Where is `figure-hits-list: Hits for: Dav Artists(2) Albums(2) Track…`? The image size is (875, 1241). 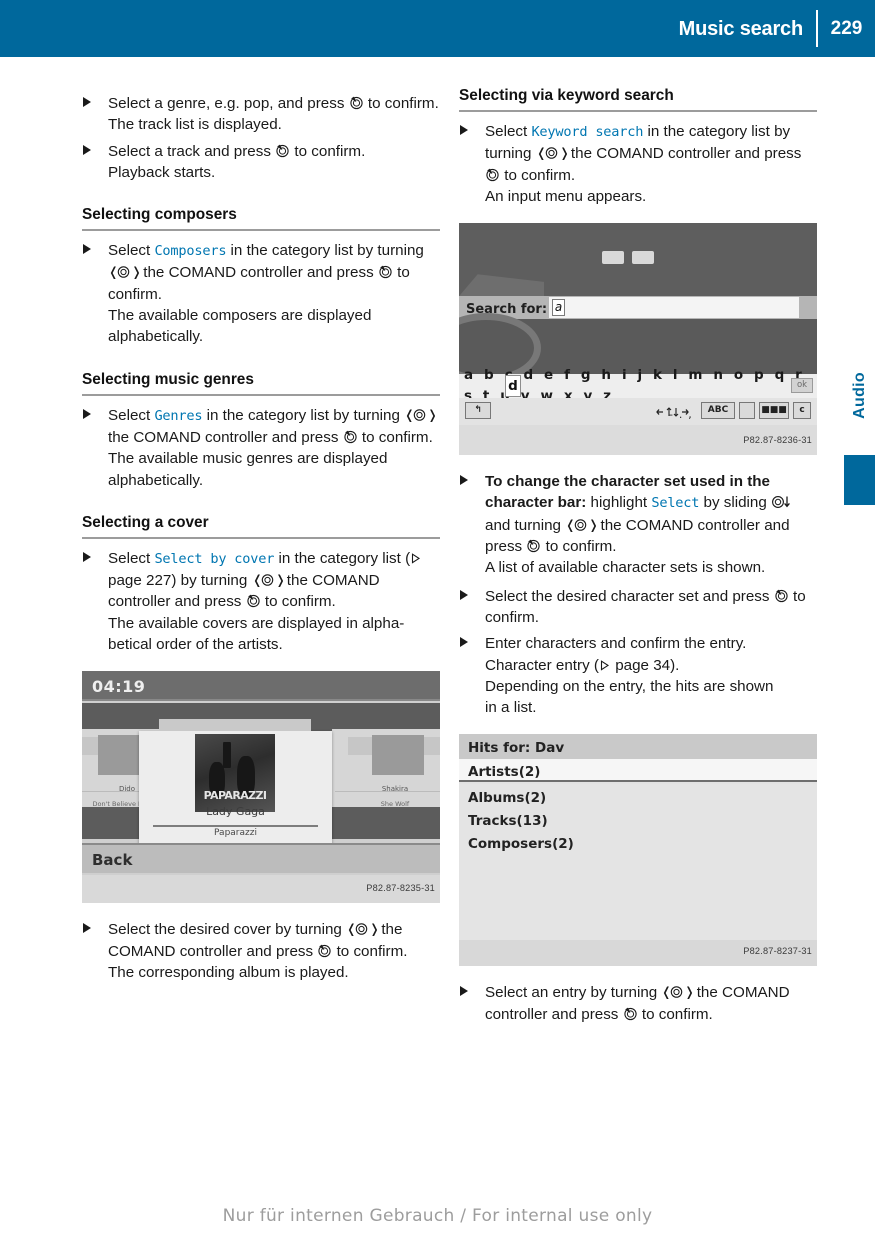
figure-hits-list: Hits for: Dav Artists(2) Albums(2) Track… is located at coordinates (638, 850).